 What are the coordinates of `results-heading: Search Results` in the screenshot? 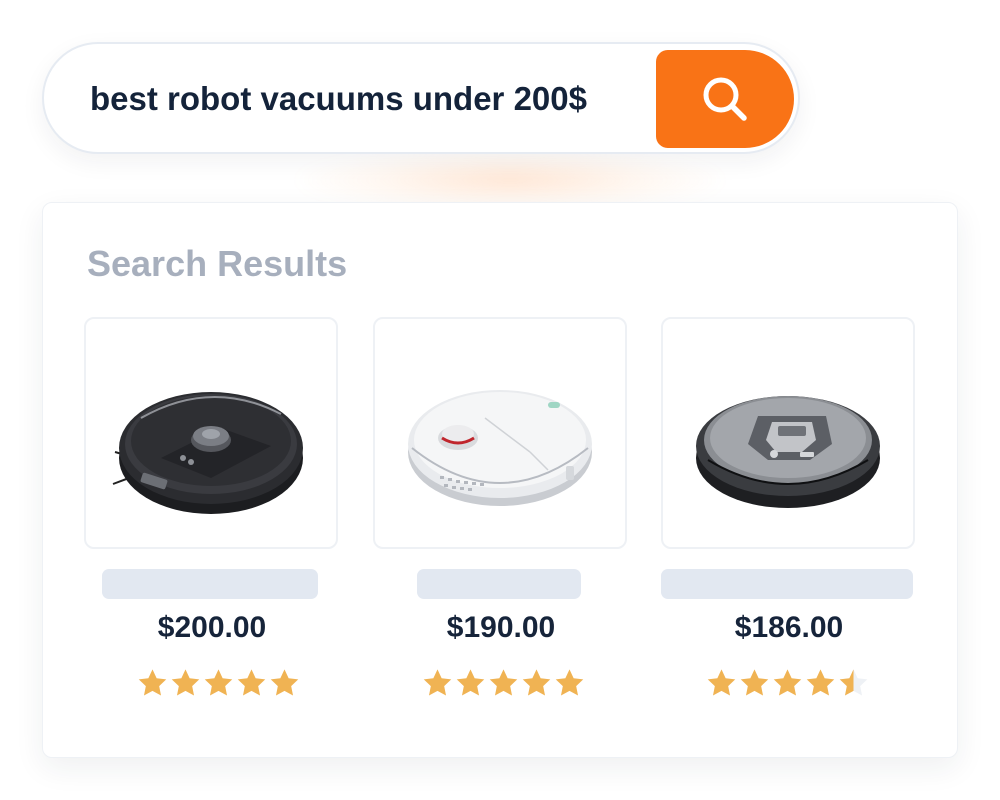 It's located at (217, 263).